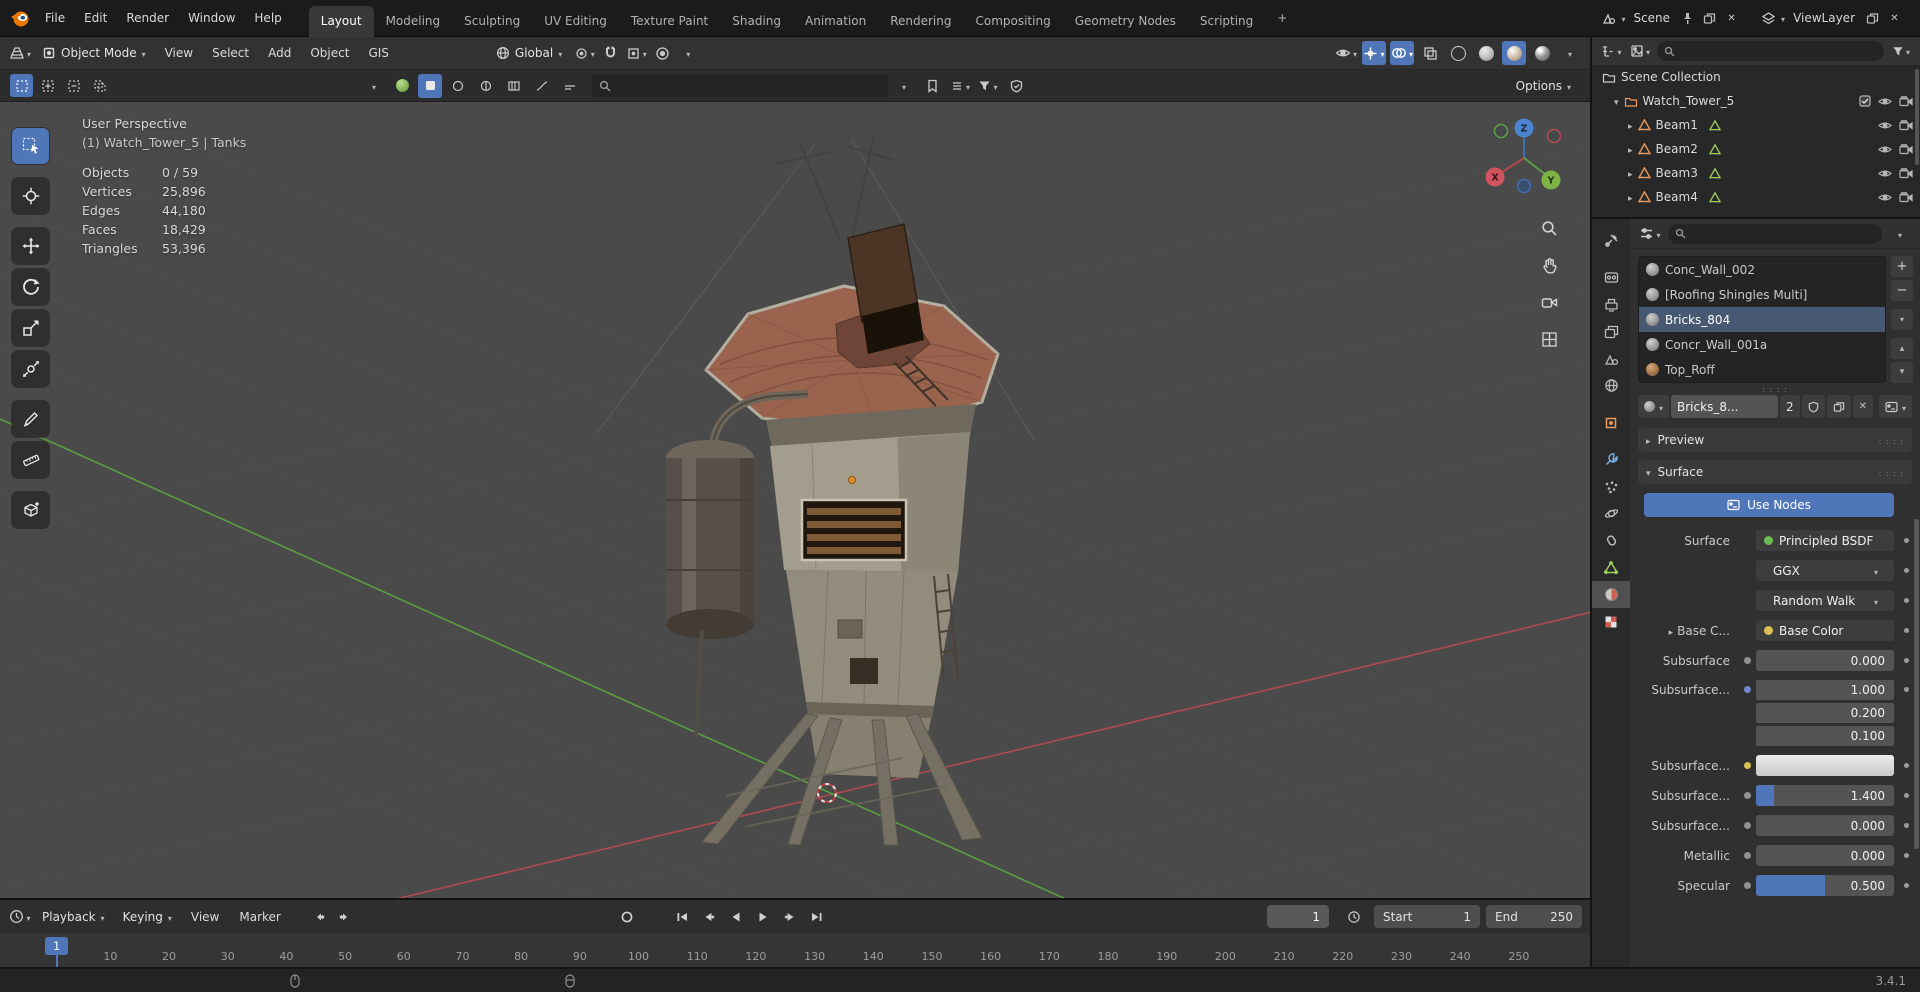 The image size is (1920, 992). Describe the element at coordinates (1775, 440) in the screenshot. I see `preview-panel-header: Preview` at that location.